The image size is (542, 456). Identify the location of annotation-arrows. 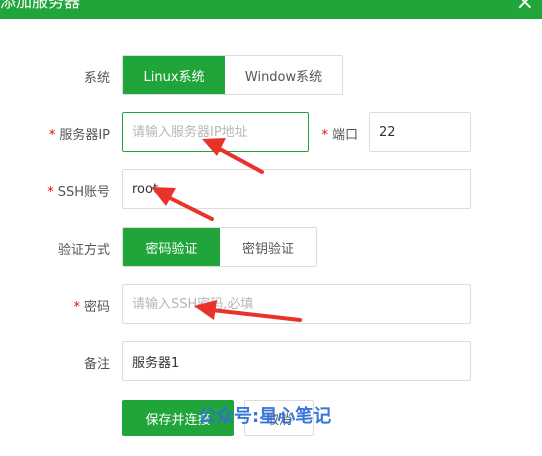
(226, 230).